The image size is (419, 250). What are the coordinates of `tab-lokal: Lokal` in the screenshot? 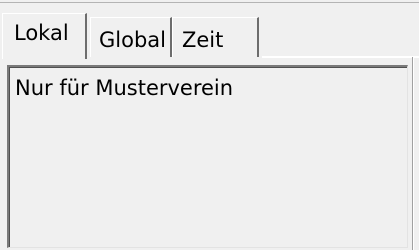 It's located at (44, 36).